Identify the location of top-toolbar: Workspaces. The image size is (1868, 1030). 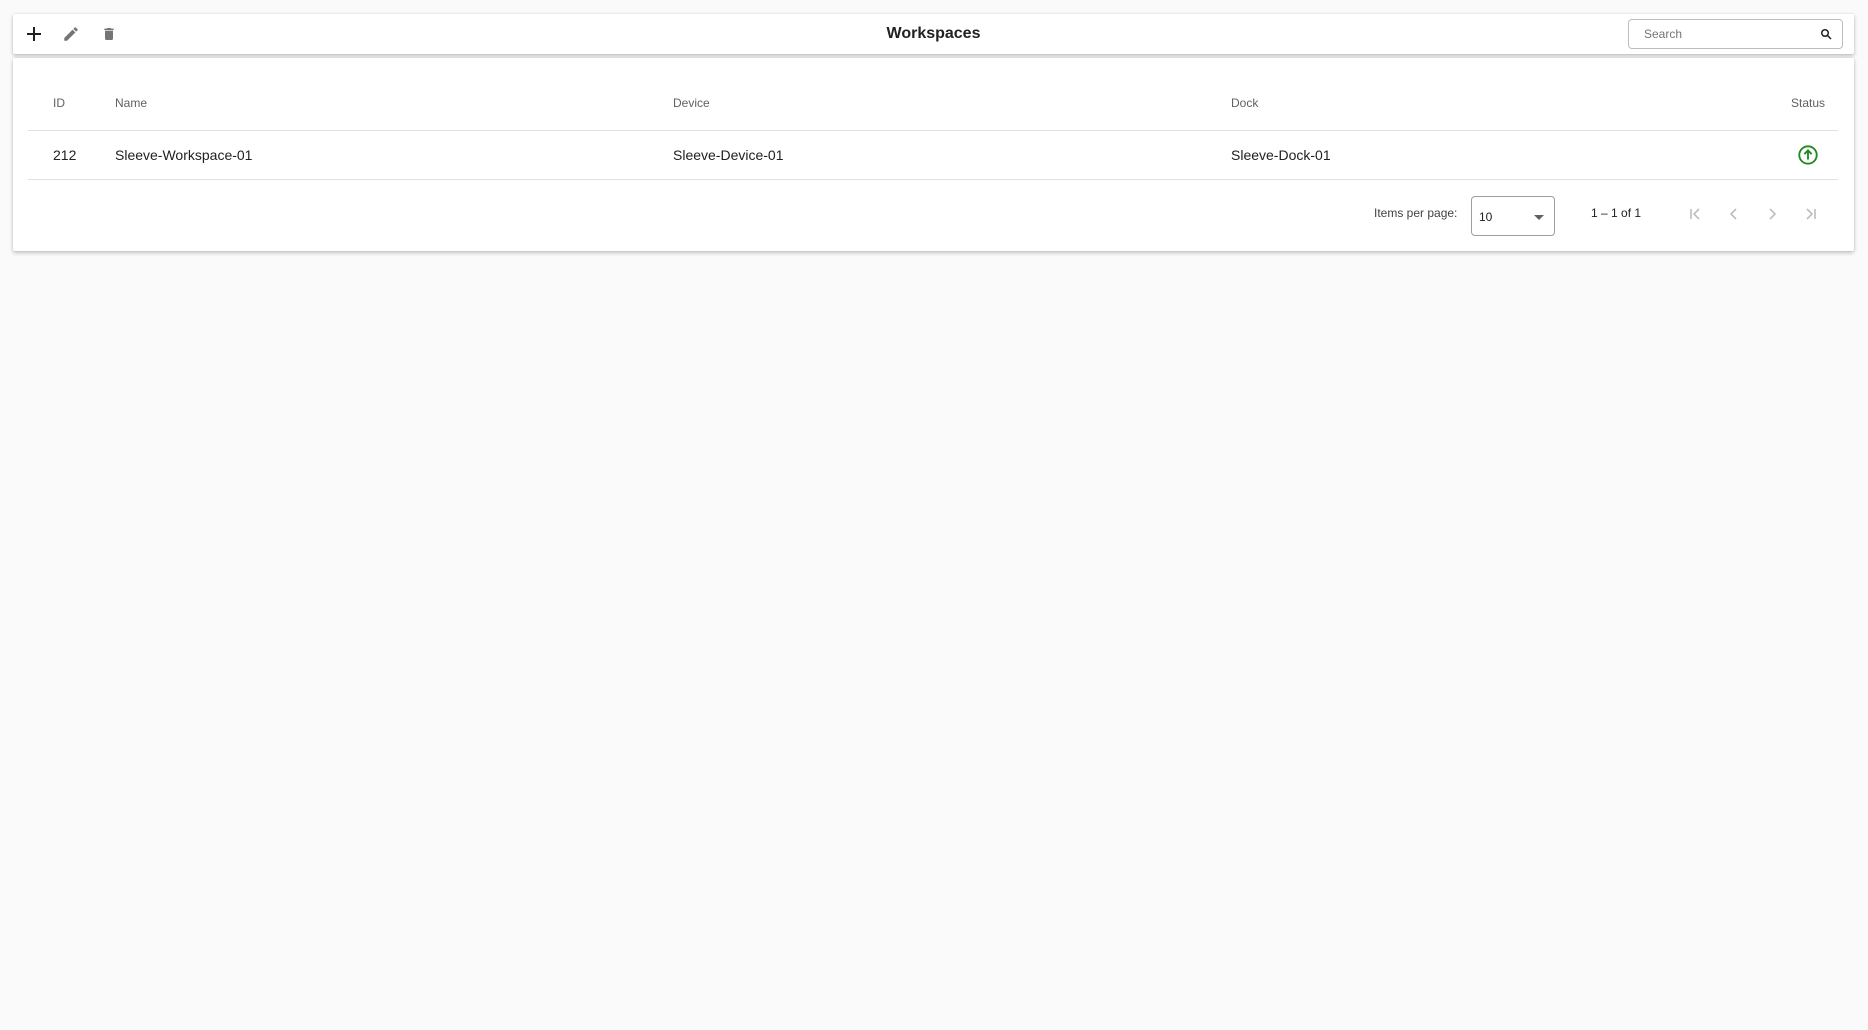
(933, 34).